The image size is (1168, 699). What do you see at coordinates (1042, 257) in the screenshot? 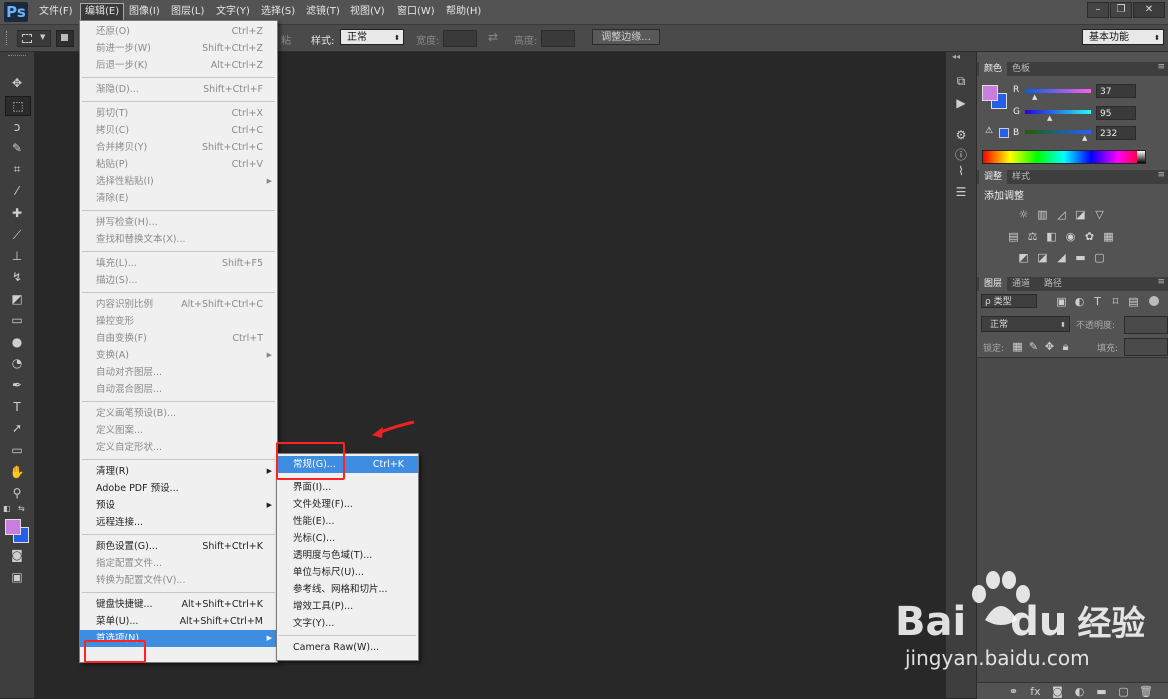
I see `posterize-adjust-icon: ◪` at bounding box center [1042, 257].